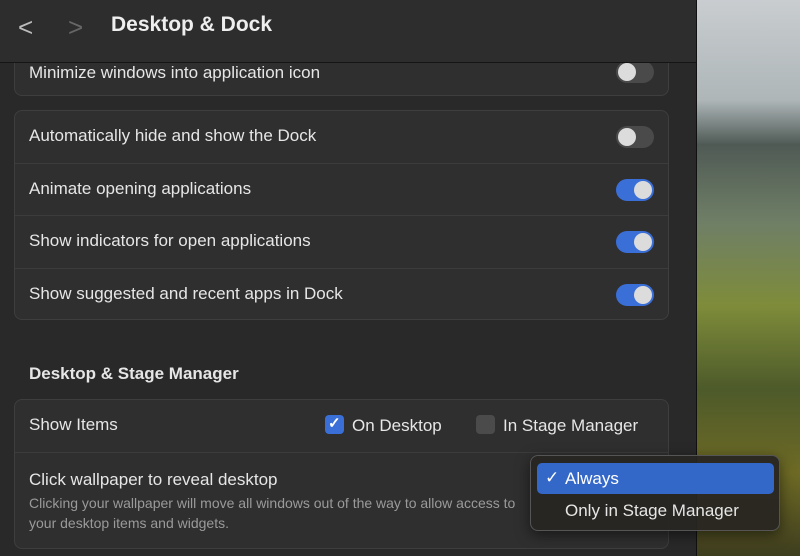 The image size is (800, 556). What do you see at coordinates (140, 188) in the screenshot?
I see `setting-label: Animate opening applications` at bounding box center [140, 188].